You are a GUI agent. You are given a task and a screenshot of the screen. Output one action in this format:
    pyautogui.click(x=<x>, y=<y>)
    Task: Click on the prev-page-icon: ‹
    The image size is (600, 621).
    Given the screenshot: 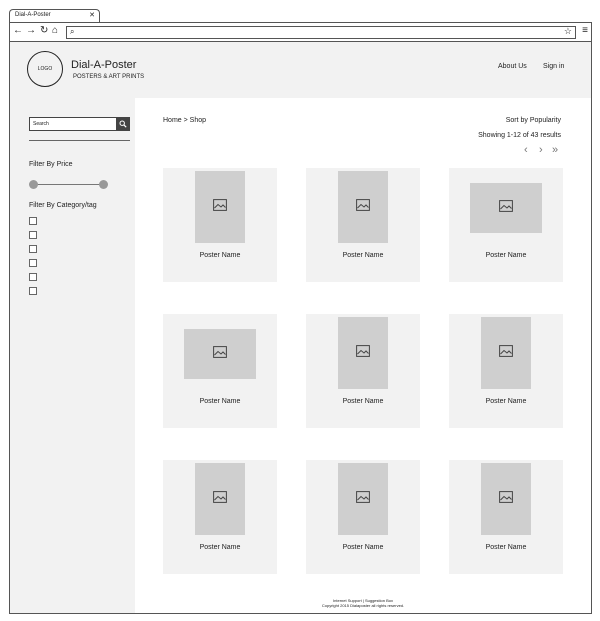 What is the action you would take?
    pyautogui.click(x=526, y=150)
    